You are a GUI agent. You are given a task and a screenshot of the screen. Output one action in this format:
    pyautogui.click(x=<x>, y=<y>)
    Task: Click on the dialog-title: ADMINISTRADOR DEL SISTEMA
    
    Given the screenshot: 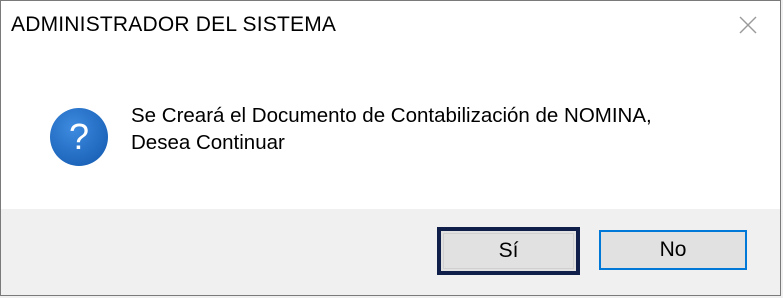 What is the action you would take?
    pyautogui.click(x=174, y=24)
    